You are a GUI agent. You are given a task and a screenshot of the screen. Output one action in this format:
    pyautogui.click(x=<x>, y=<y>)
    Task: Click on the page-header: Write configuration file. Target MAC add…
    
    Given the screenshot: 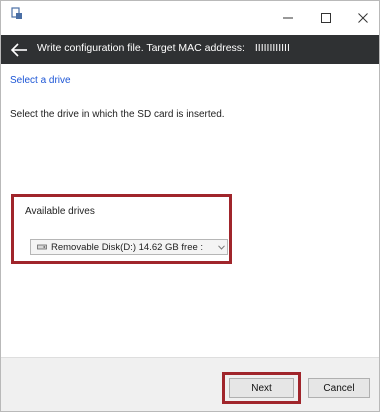 What is the action you would take?
    pyautogui.click(x=190, y=49)
    